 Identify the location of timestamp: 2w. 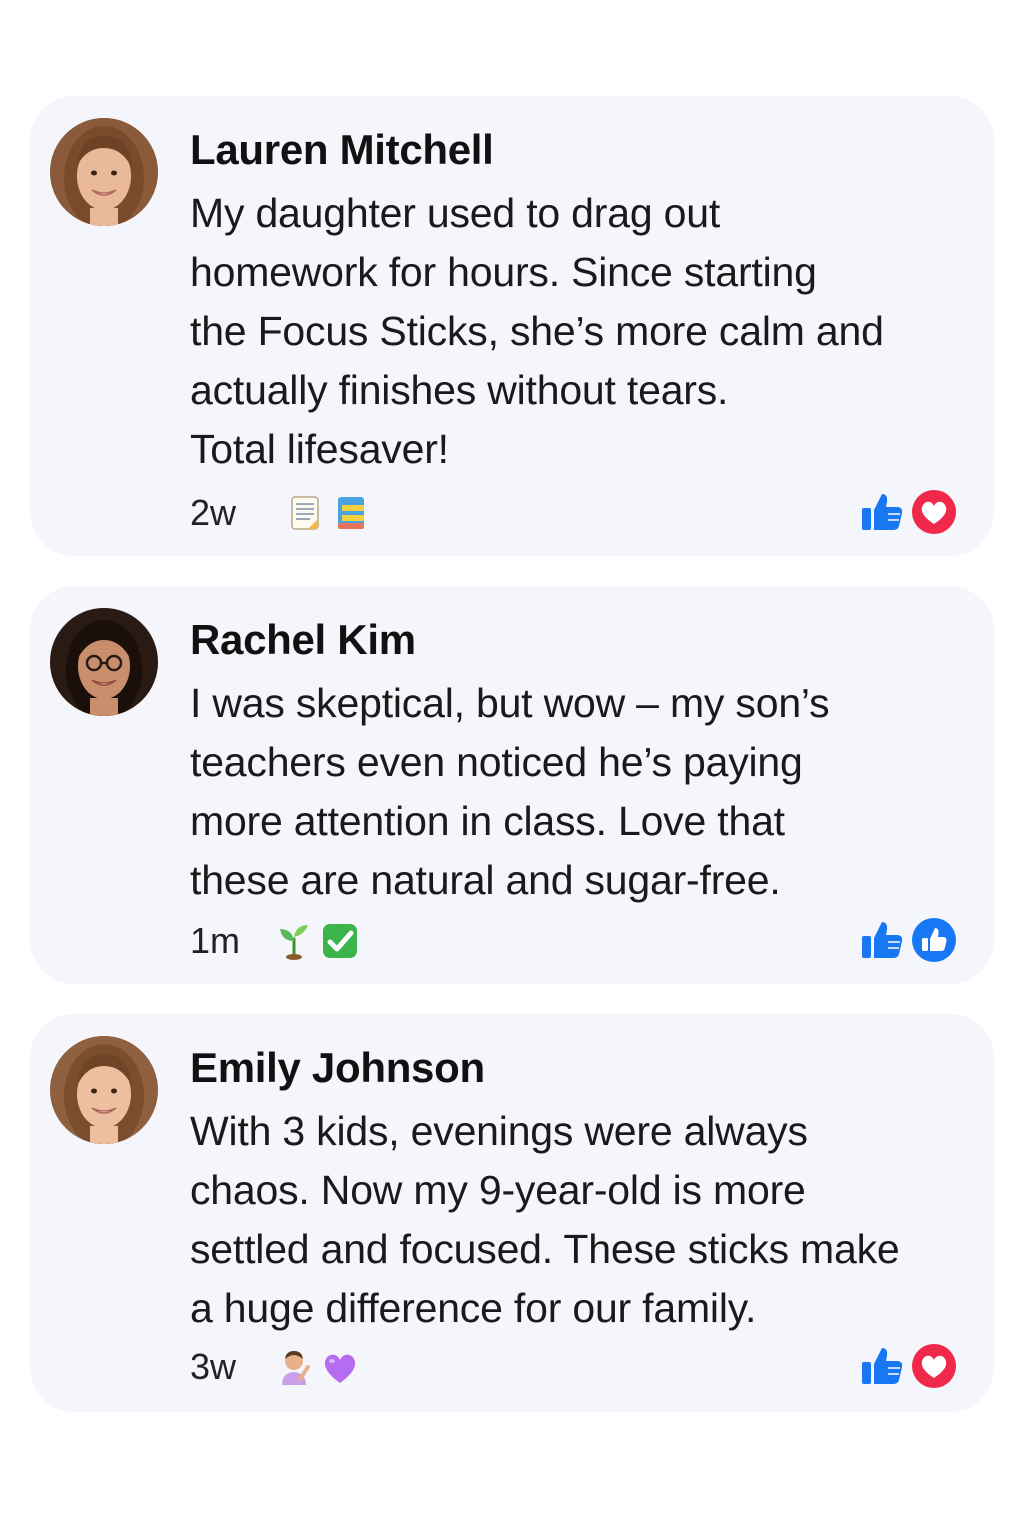
(232, 513).